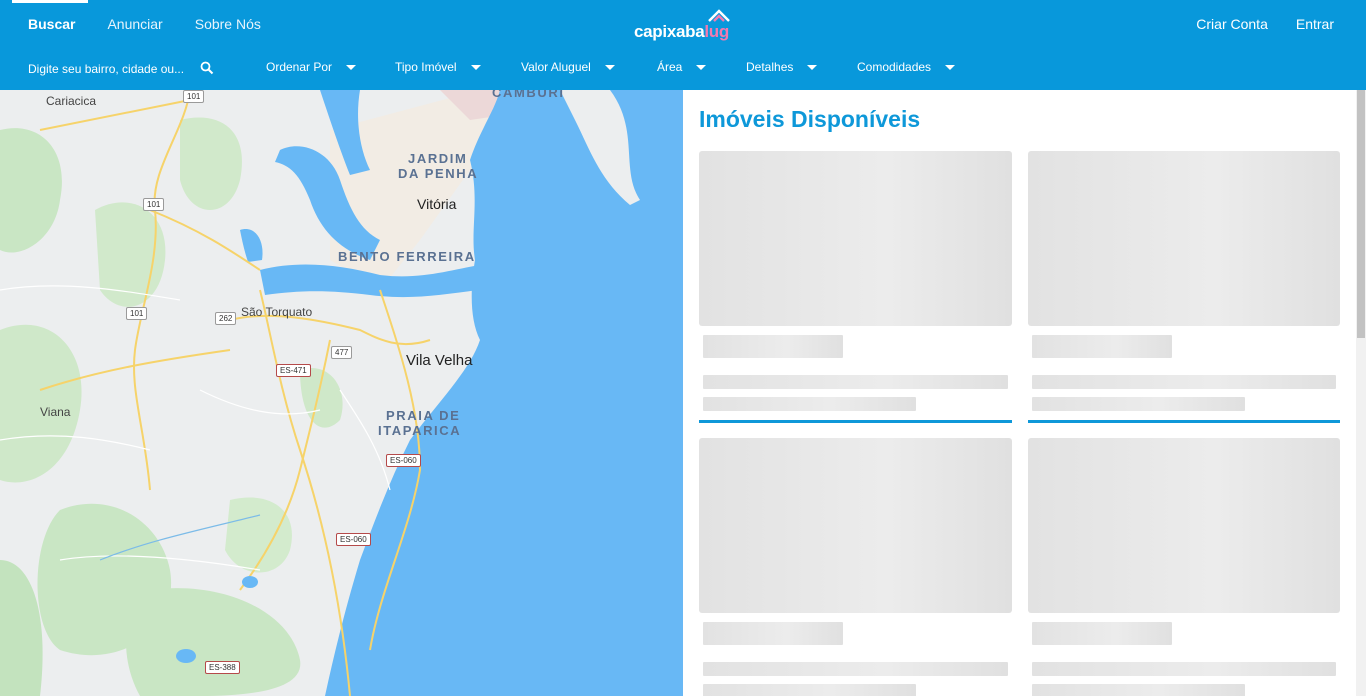 The height and width of the screenshot is (696, 1366). What do you see at coordinates (108, 69) in the screenshot?
I see `search-input` at bounding box center [108, 69].